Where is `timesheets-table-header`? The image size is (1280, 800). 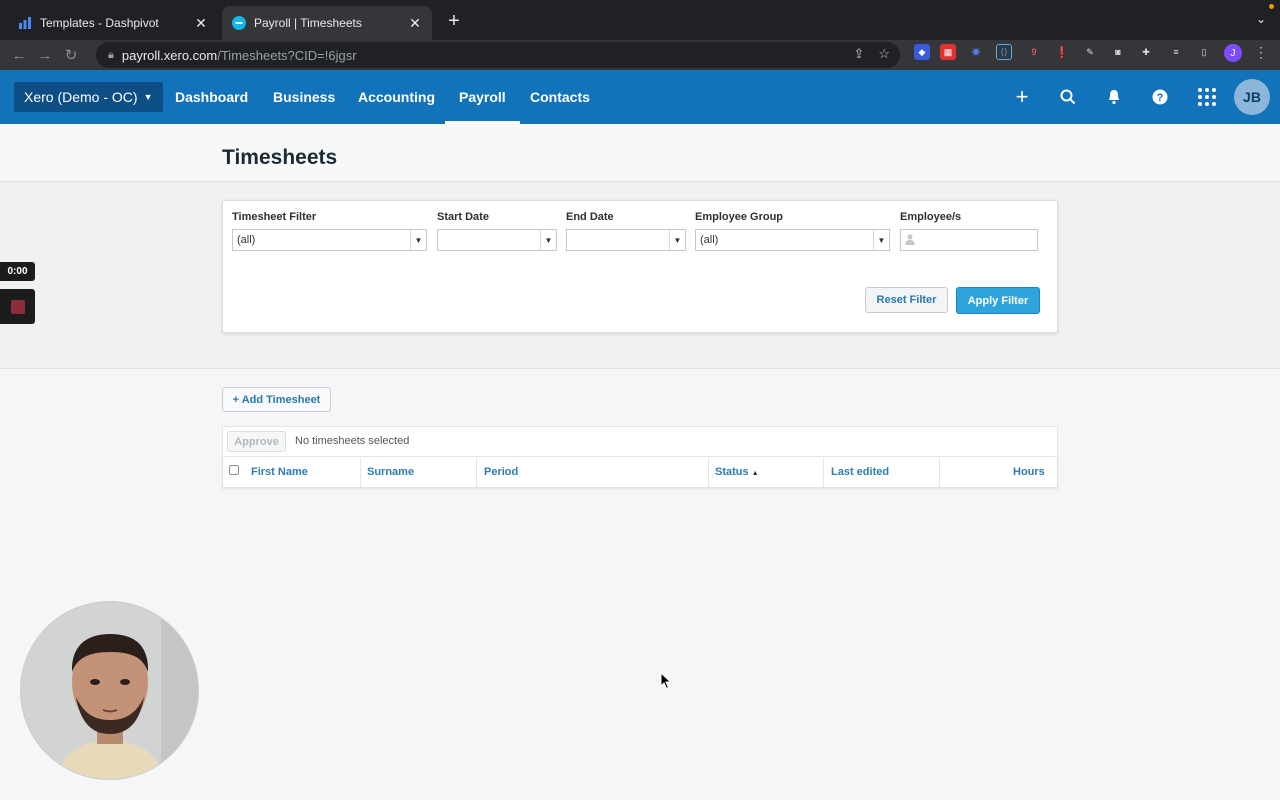
timesheets-table-header is located at coordinates (640, 472).